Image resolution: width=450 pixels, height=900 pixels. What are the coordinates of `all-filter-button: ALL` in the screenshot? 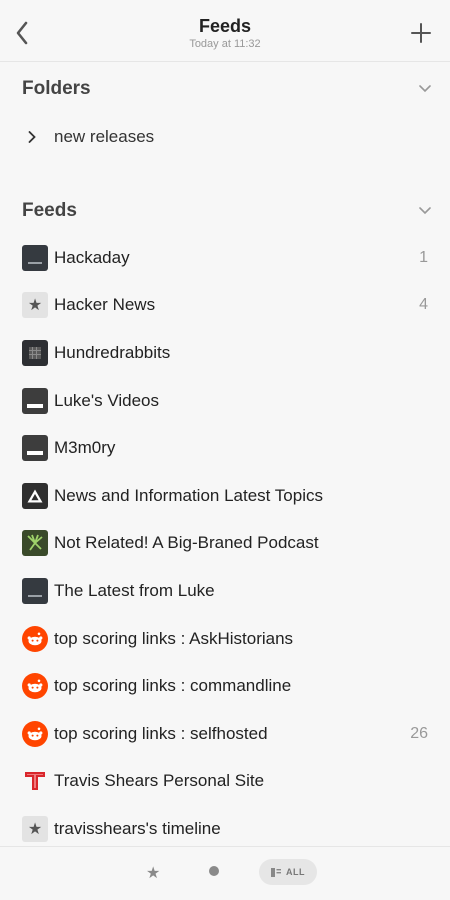 It's located at (288, 872).